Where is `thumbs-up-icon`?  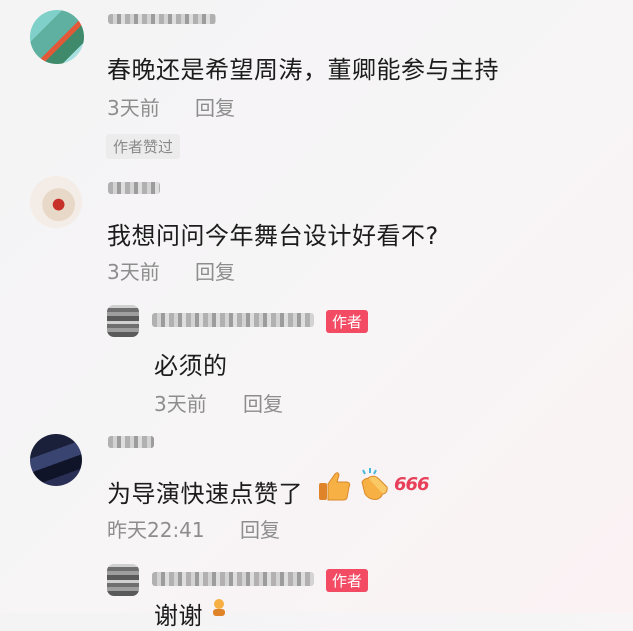
thumbs-up-icon is located at coordinates (335, 486).